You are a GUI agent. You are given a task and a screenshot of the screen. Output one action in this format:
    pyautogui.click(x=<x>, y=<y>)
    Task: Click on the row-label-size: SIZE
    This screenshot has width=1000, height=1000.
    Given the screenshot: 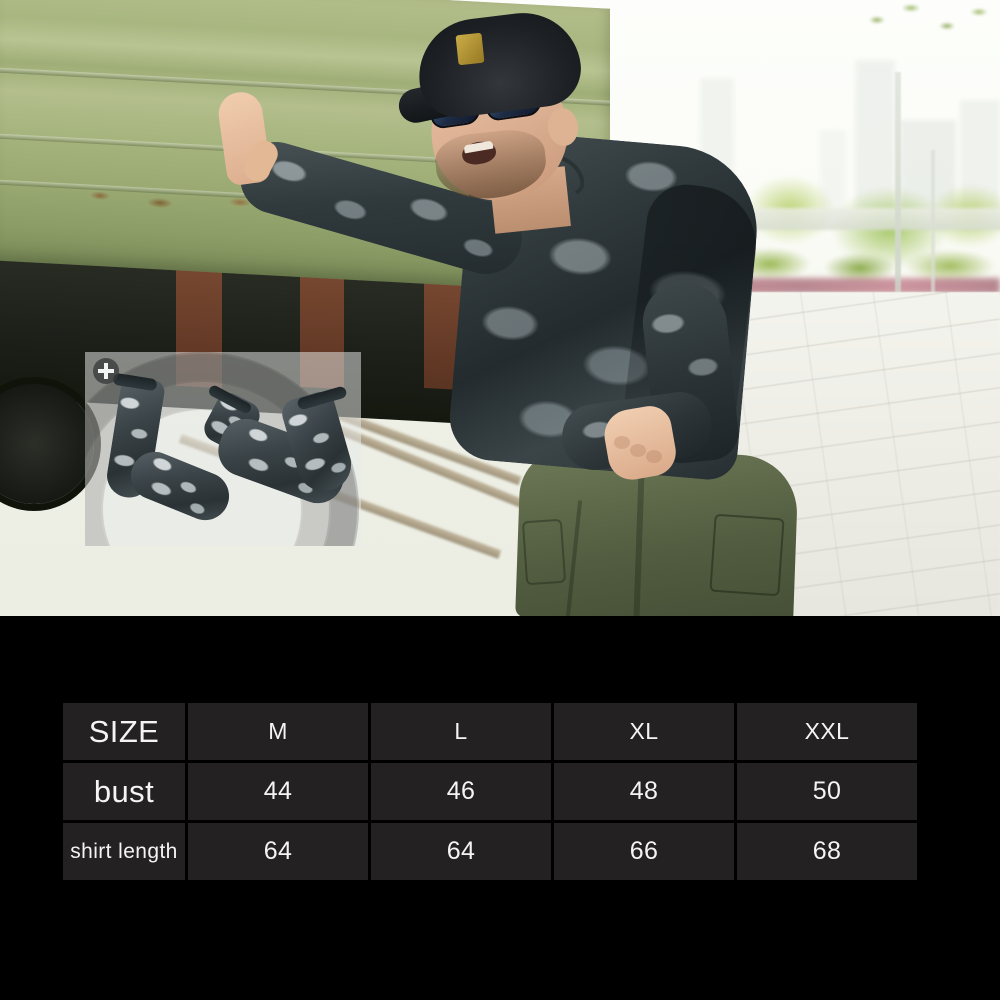 What is the action you would take?
    pyautogui.click(x=124, y=731)
    